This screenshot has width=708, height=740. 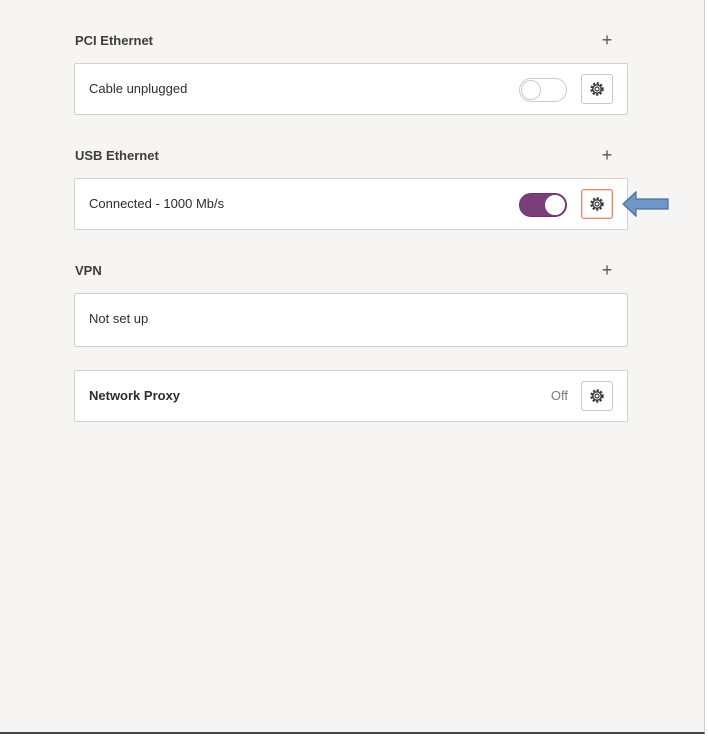 What do you see at coordinates (352, 42) in the screenshot?
I see `pci-ethernet-header: PCI Ethernet +` at bounding box center [352, 42].